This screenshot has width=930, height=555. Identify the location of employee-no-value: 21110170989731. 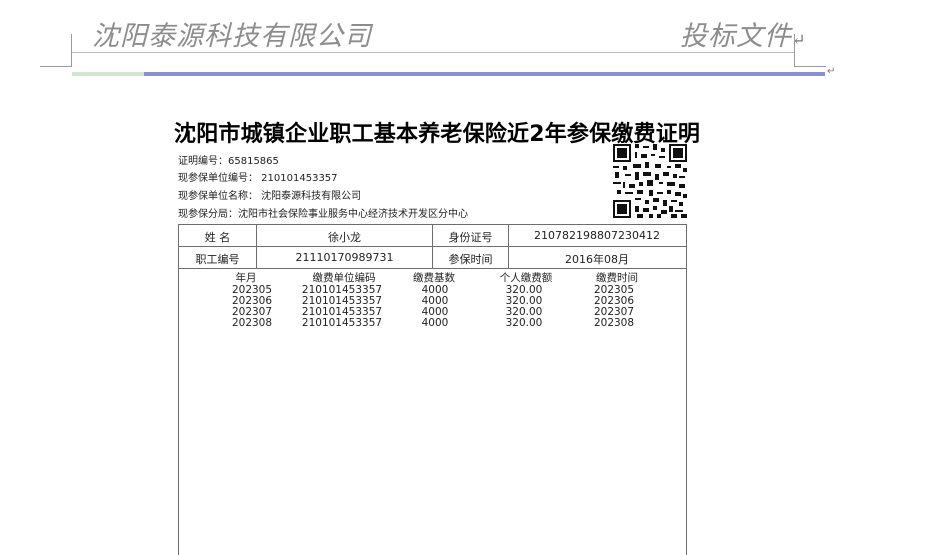
(344, 257).